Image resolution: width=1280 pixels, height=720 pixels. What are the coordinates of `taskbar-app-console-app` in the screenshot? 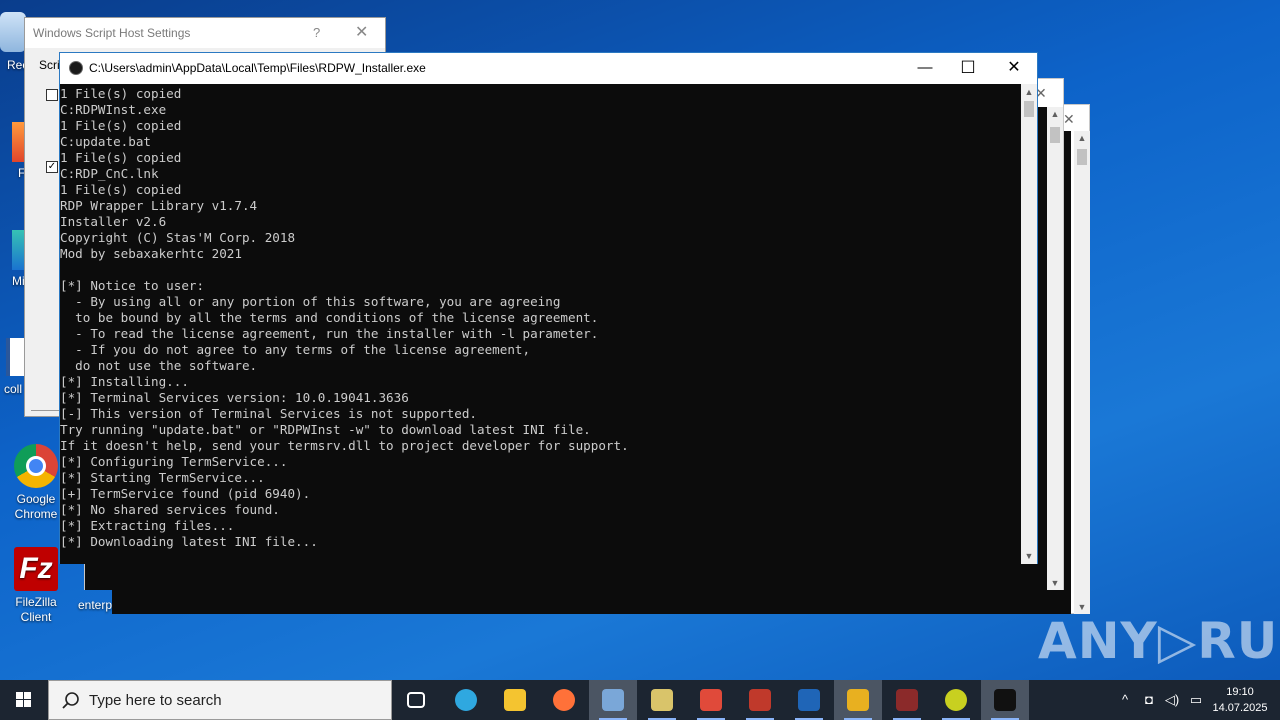 It's located at (1005, 700).